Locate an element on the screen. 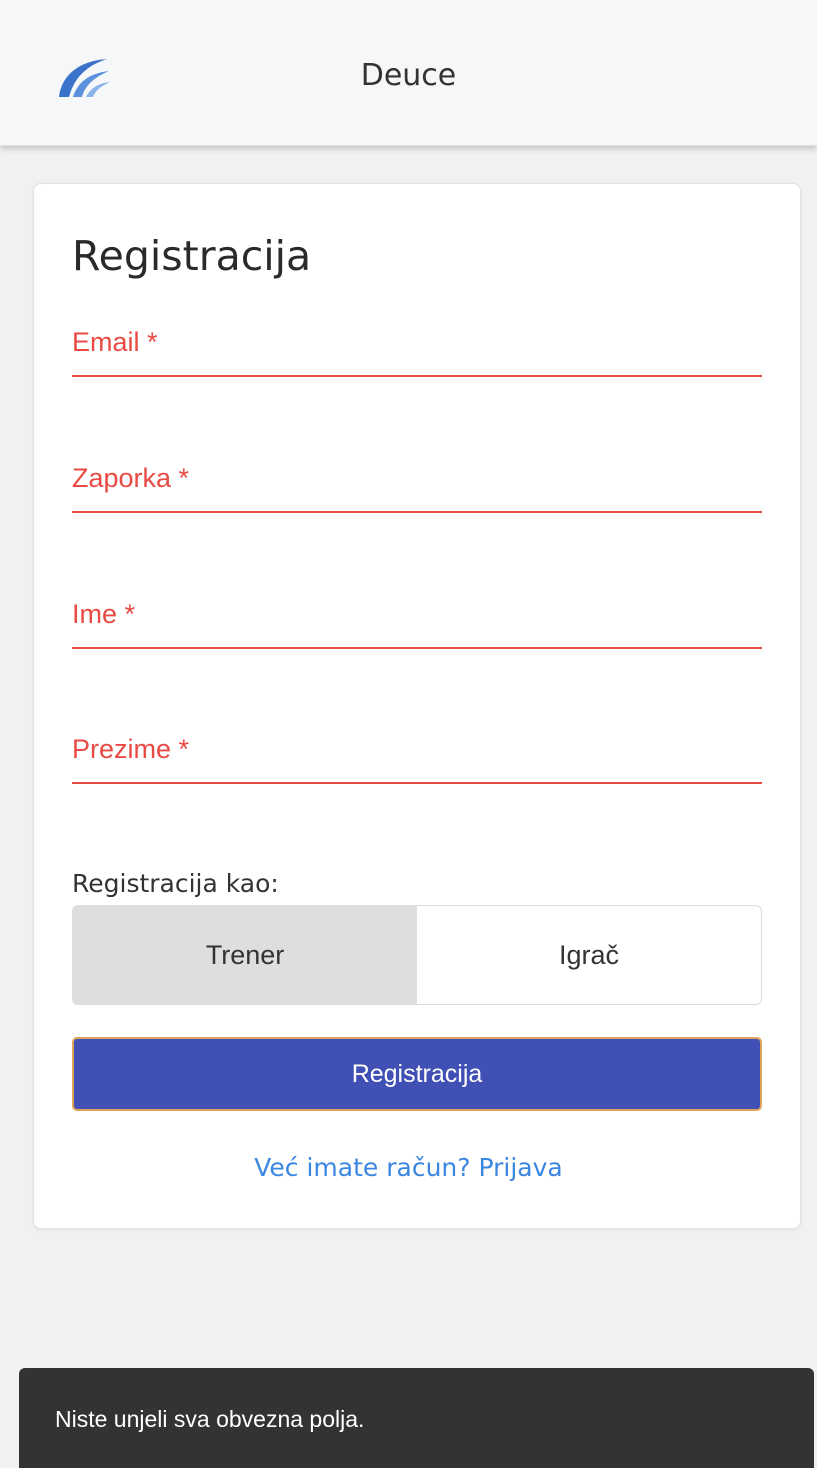 This screenshot has height=1468, width=817. register-button: Registracija is located at coordinates (417, 1074).